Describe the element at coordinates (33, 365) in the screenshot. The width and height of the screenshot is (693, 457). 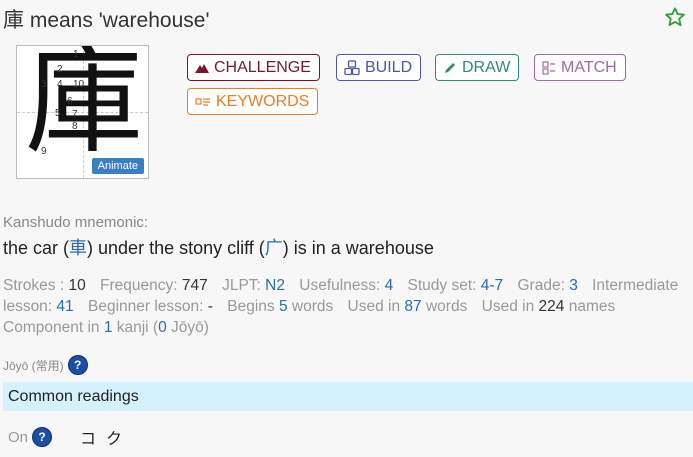
I see `joyo-label: Jōyō (常用)` at that location.